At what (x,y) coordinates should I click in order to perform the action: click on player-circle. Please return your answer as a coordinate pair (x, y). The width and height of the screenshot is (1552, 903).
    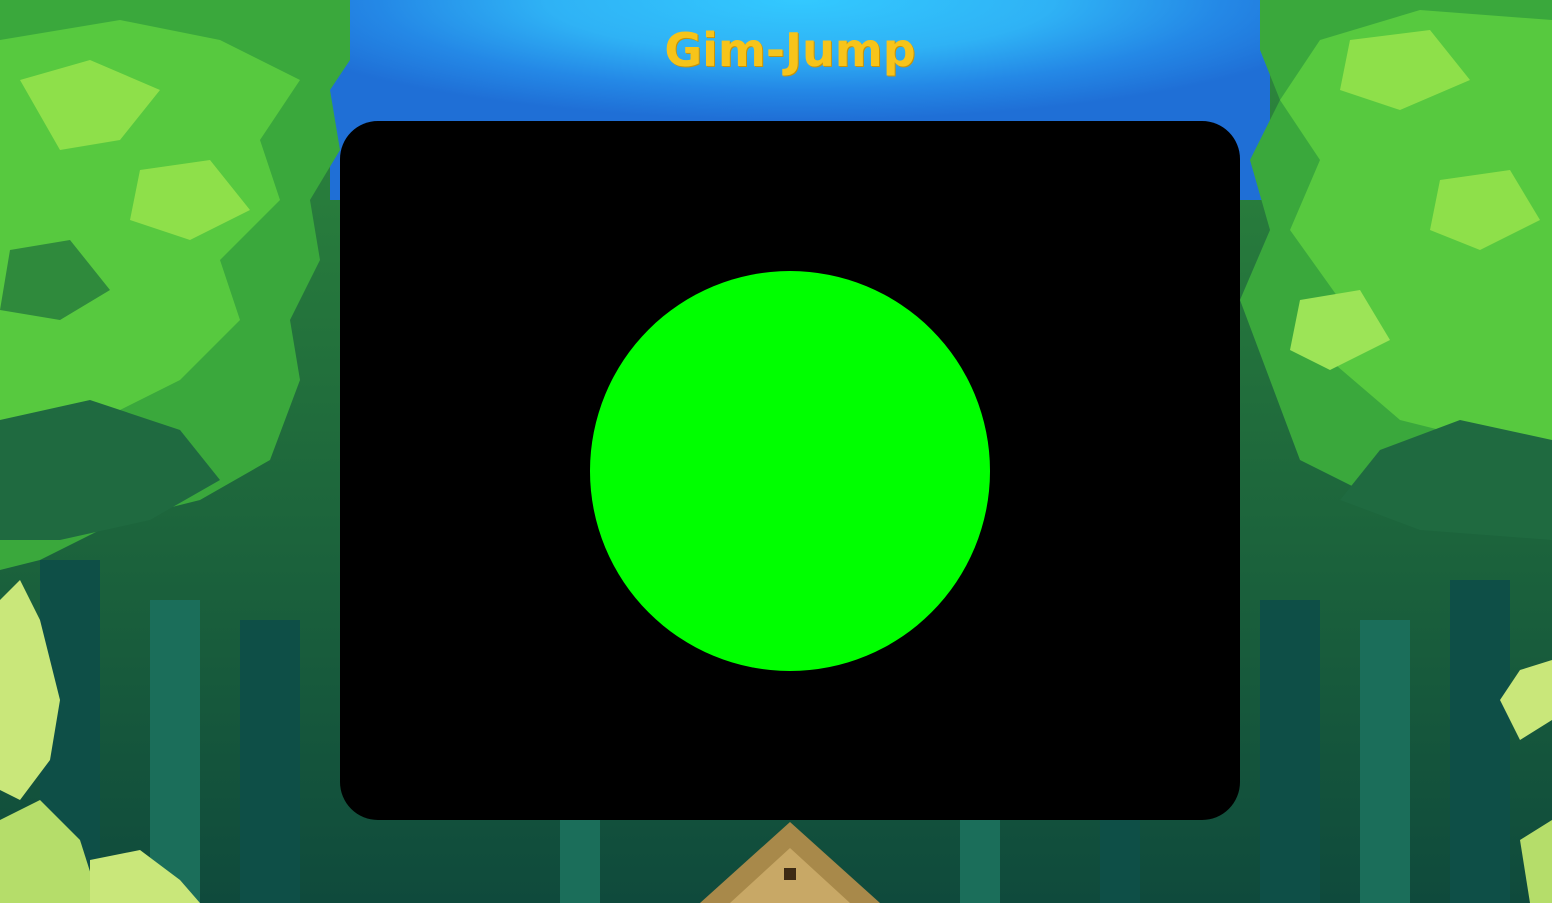
    Looking at the image, I should click on (790, 471).